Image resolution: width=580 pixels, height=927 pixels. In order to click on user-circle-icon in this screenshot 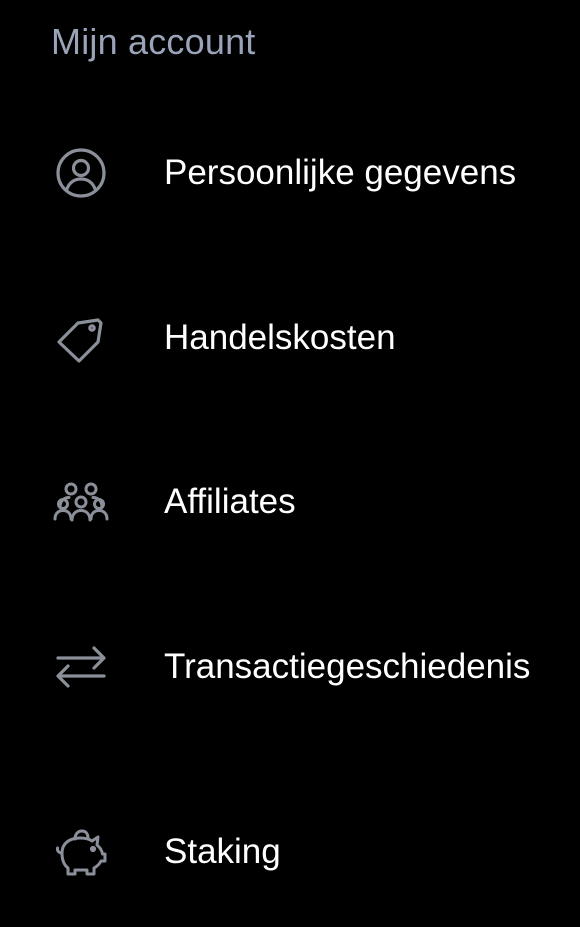, I will do `click(81, 173)`.